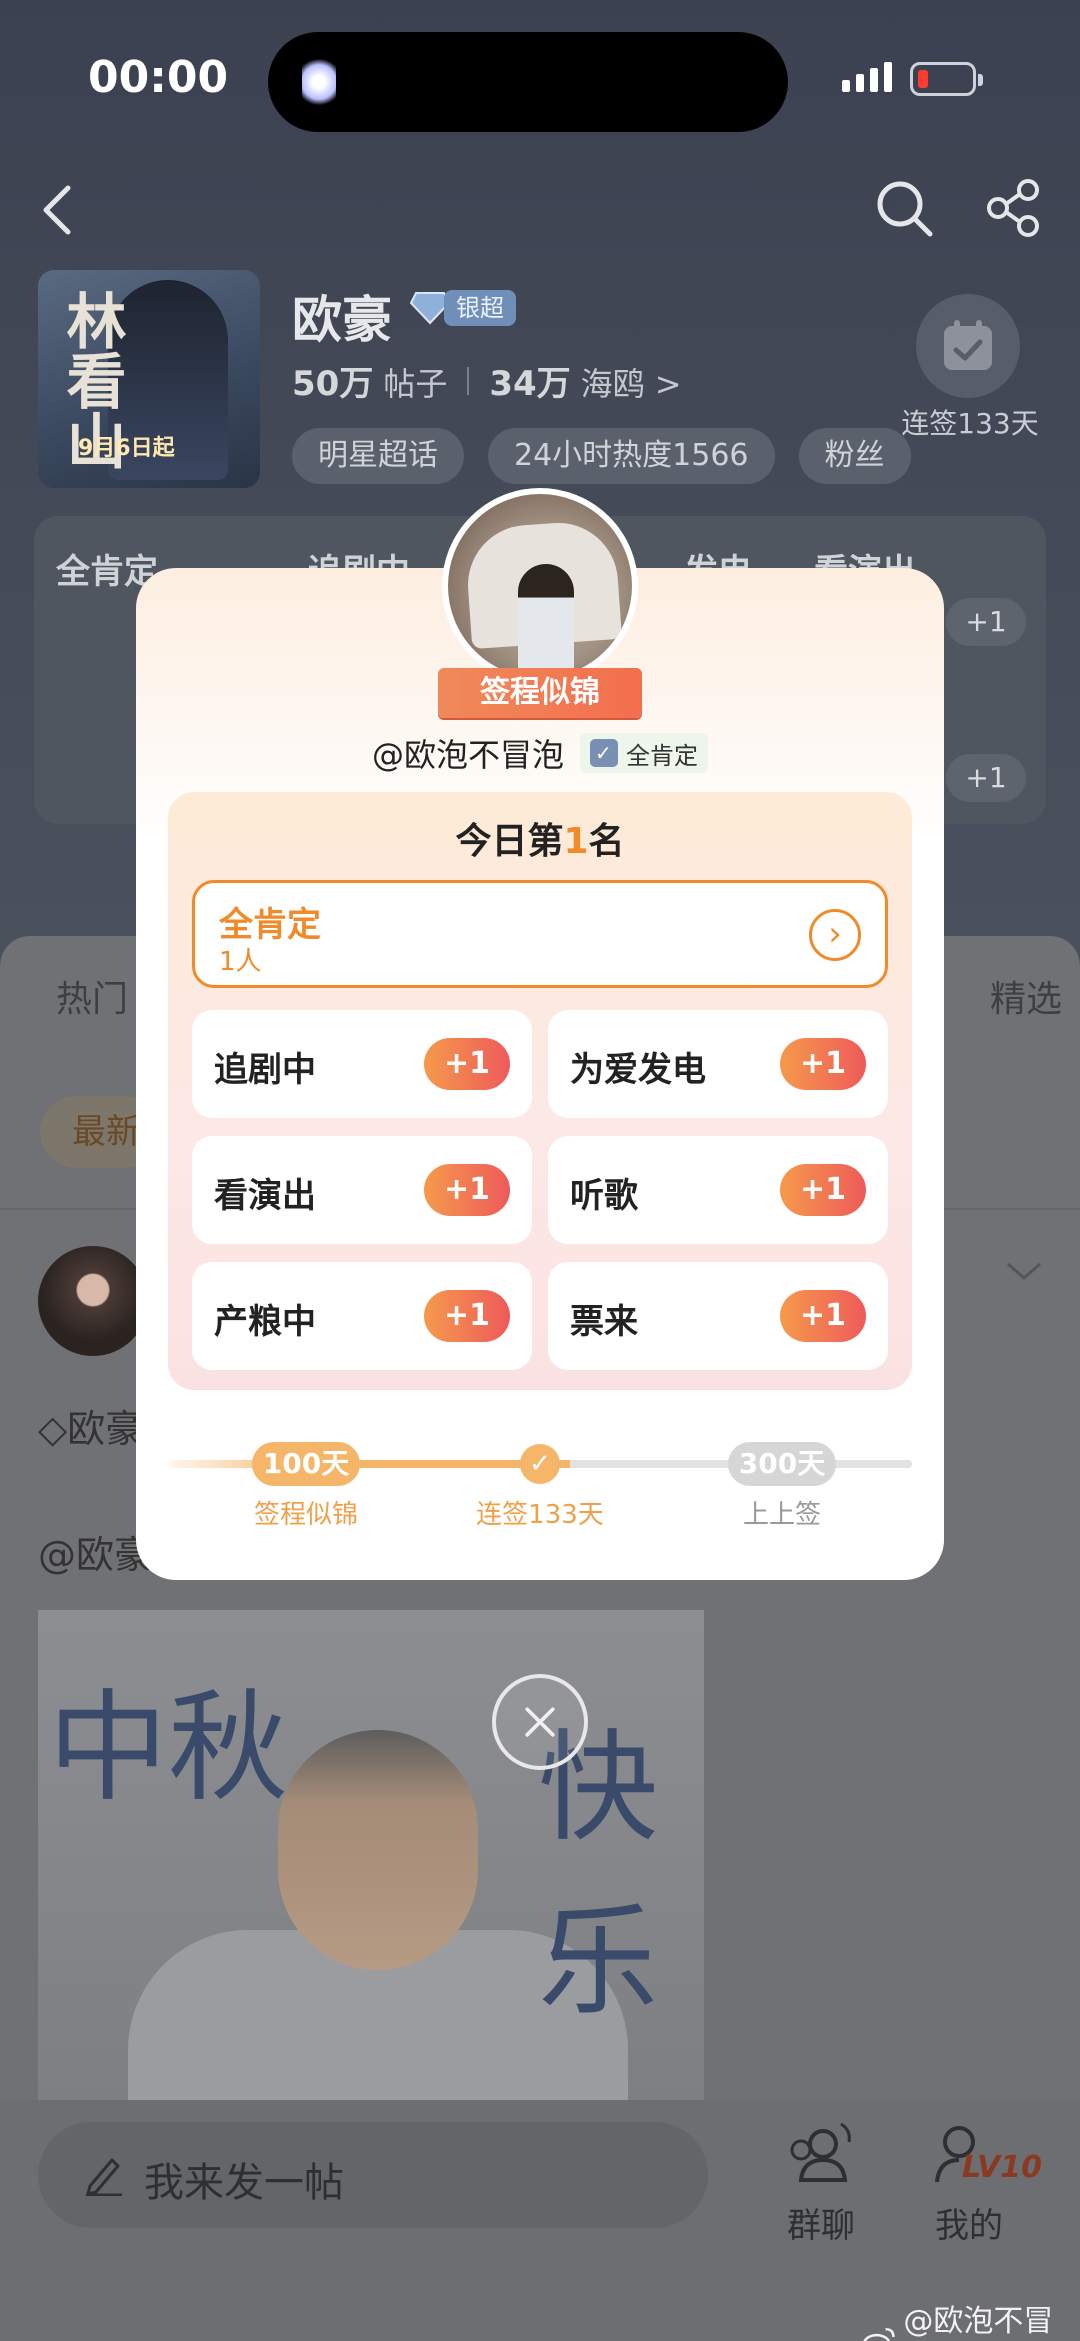  Describe the element at coordinates (867, 77) in the screenshot. I see `signal-icon` at that location.